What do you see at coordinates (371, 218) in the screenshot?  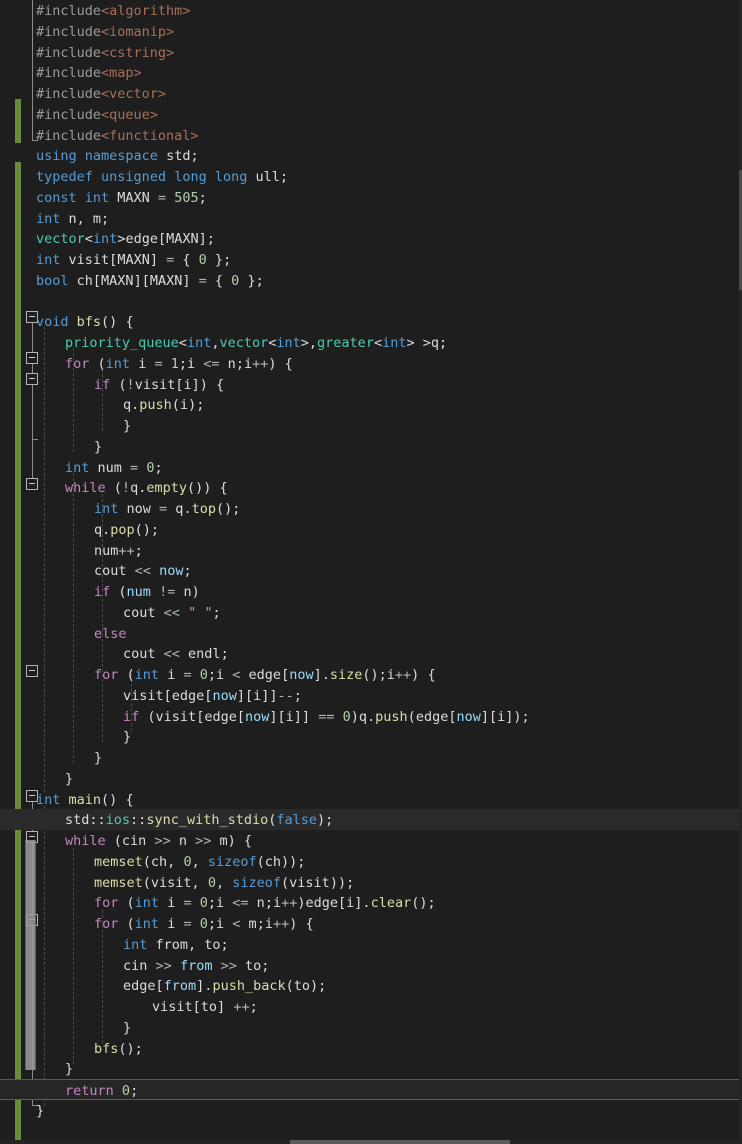 I see `code-line: int n, m;` at bounding box center [371, 218].